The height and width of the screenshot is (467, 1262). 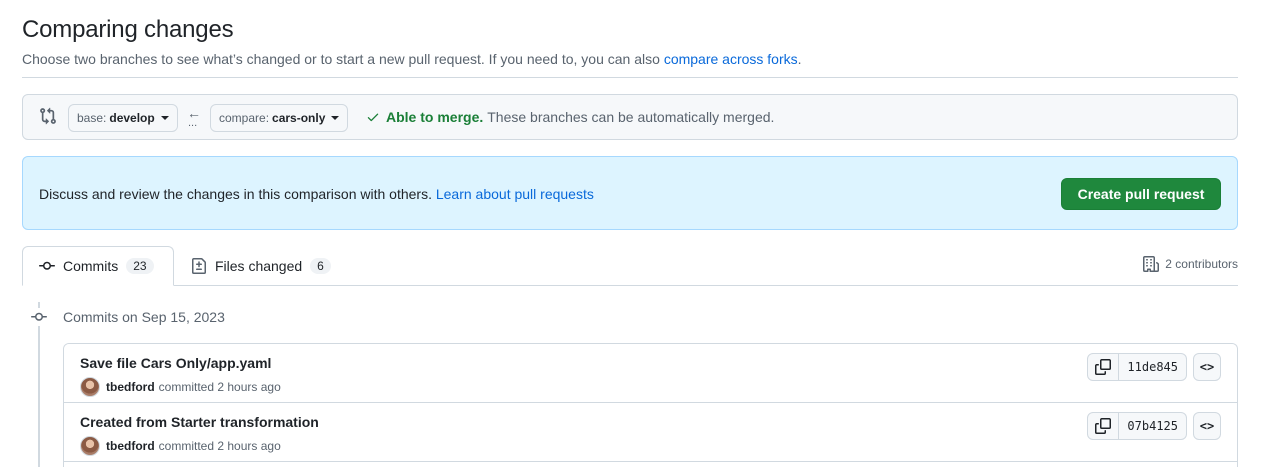 I want to click on compare-prefix: compare:, so click(x=244, y=118).